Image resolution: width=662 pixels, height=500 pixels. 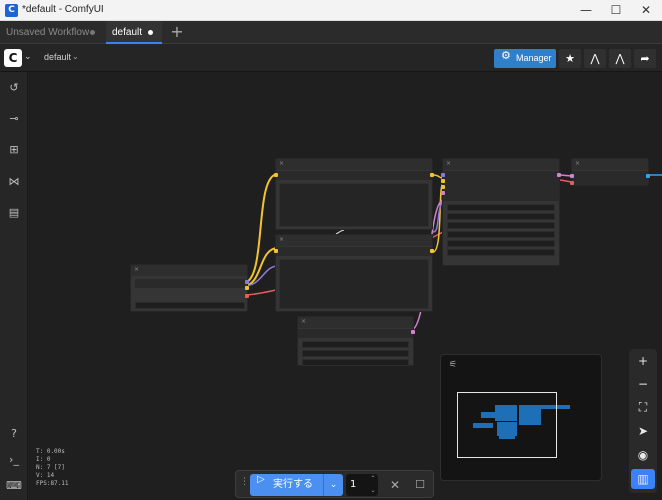 What do you see at coordinates (643, 384) in the screenshot?
I see `zoom-out-icon: −` at bounding box center [643, 384].